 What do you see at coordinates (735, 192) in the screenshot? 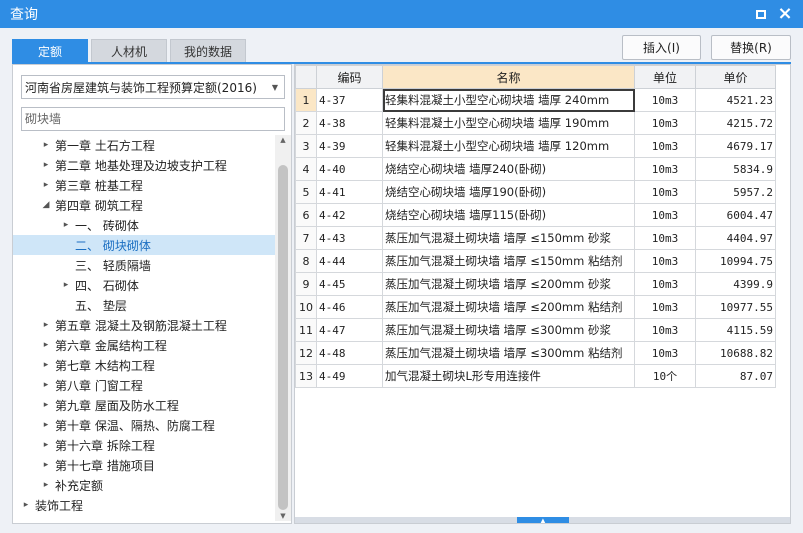
I see `cell-price: 5957.2` at bounding box center [735, 192].